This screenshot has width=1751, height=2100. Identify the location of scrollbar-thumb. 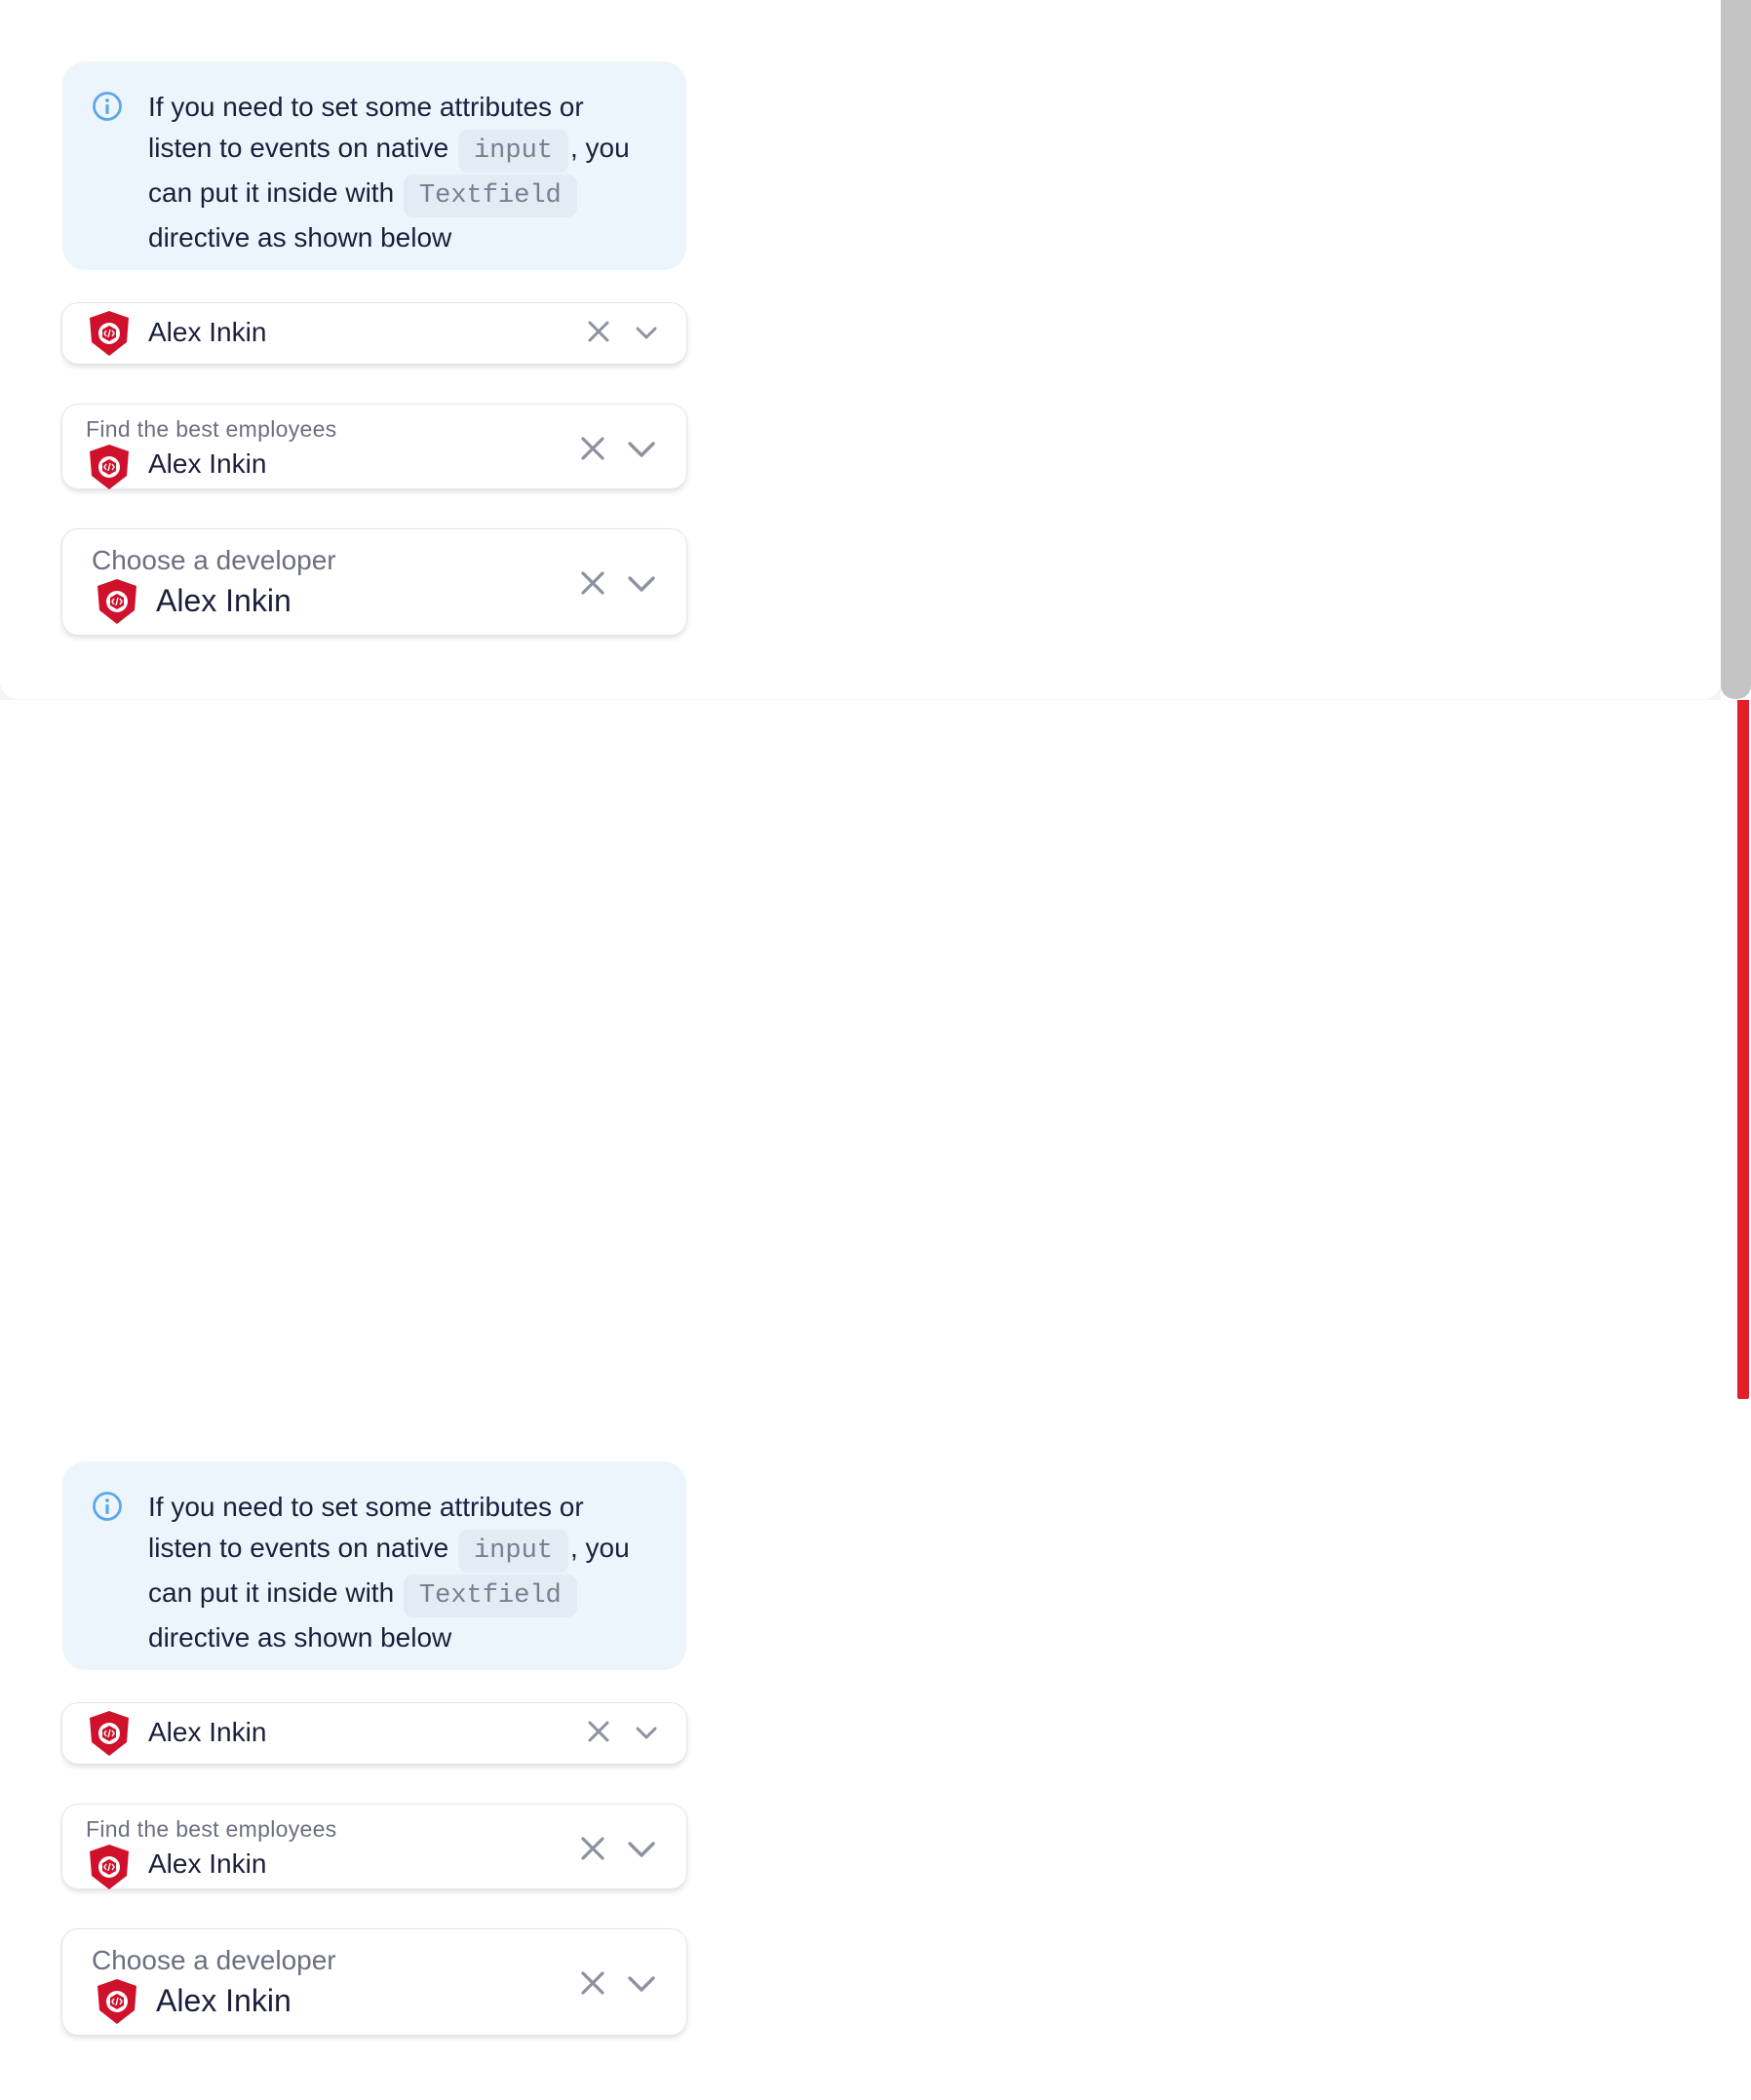
(1736, 350).